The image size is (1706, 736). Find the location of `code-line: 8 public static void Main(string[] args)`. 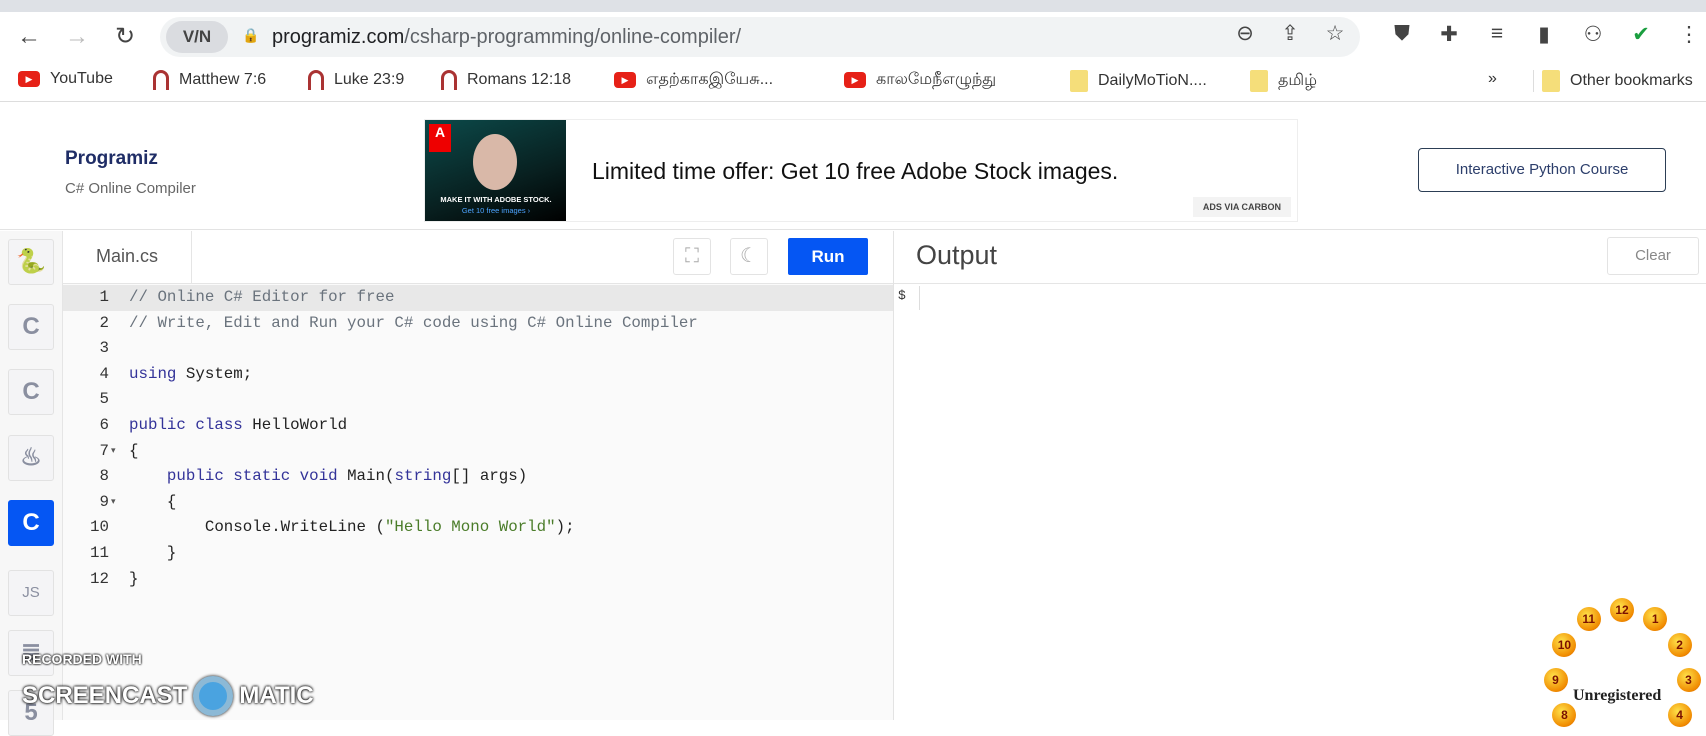

code-line: 8 public static void Main(string[] args) is located at coordinates (478, 477).